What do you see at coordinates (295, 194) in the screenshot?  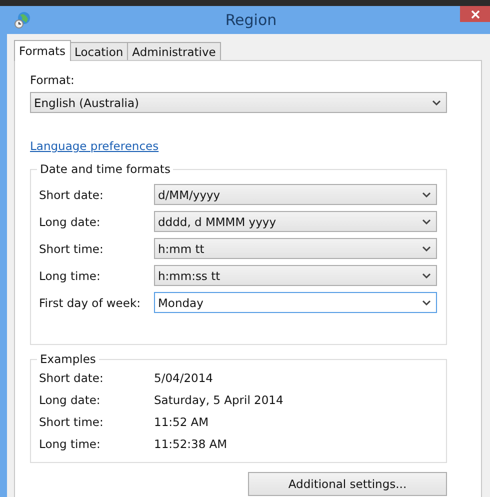 I see `format-dropdown: d/MM/yyyy` at bounding box center [295, 194].